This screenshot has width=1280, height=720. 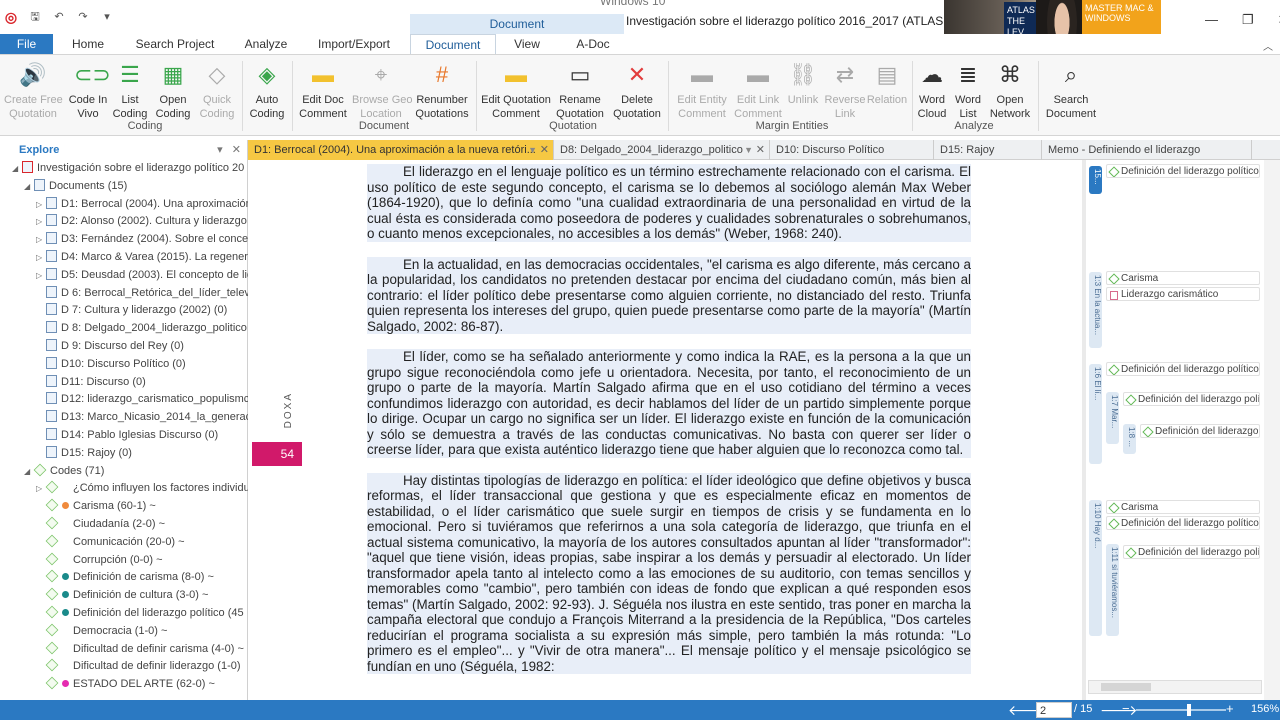 I want to click on tree-document-item: D11: Discurso (0), so click(x=130, y=383).